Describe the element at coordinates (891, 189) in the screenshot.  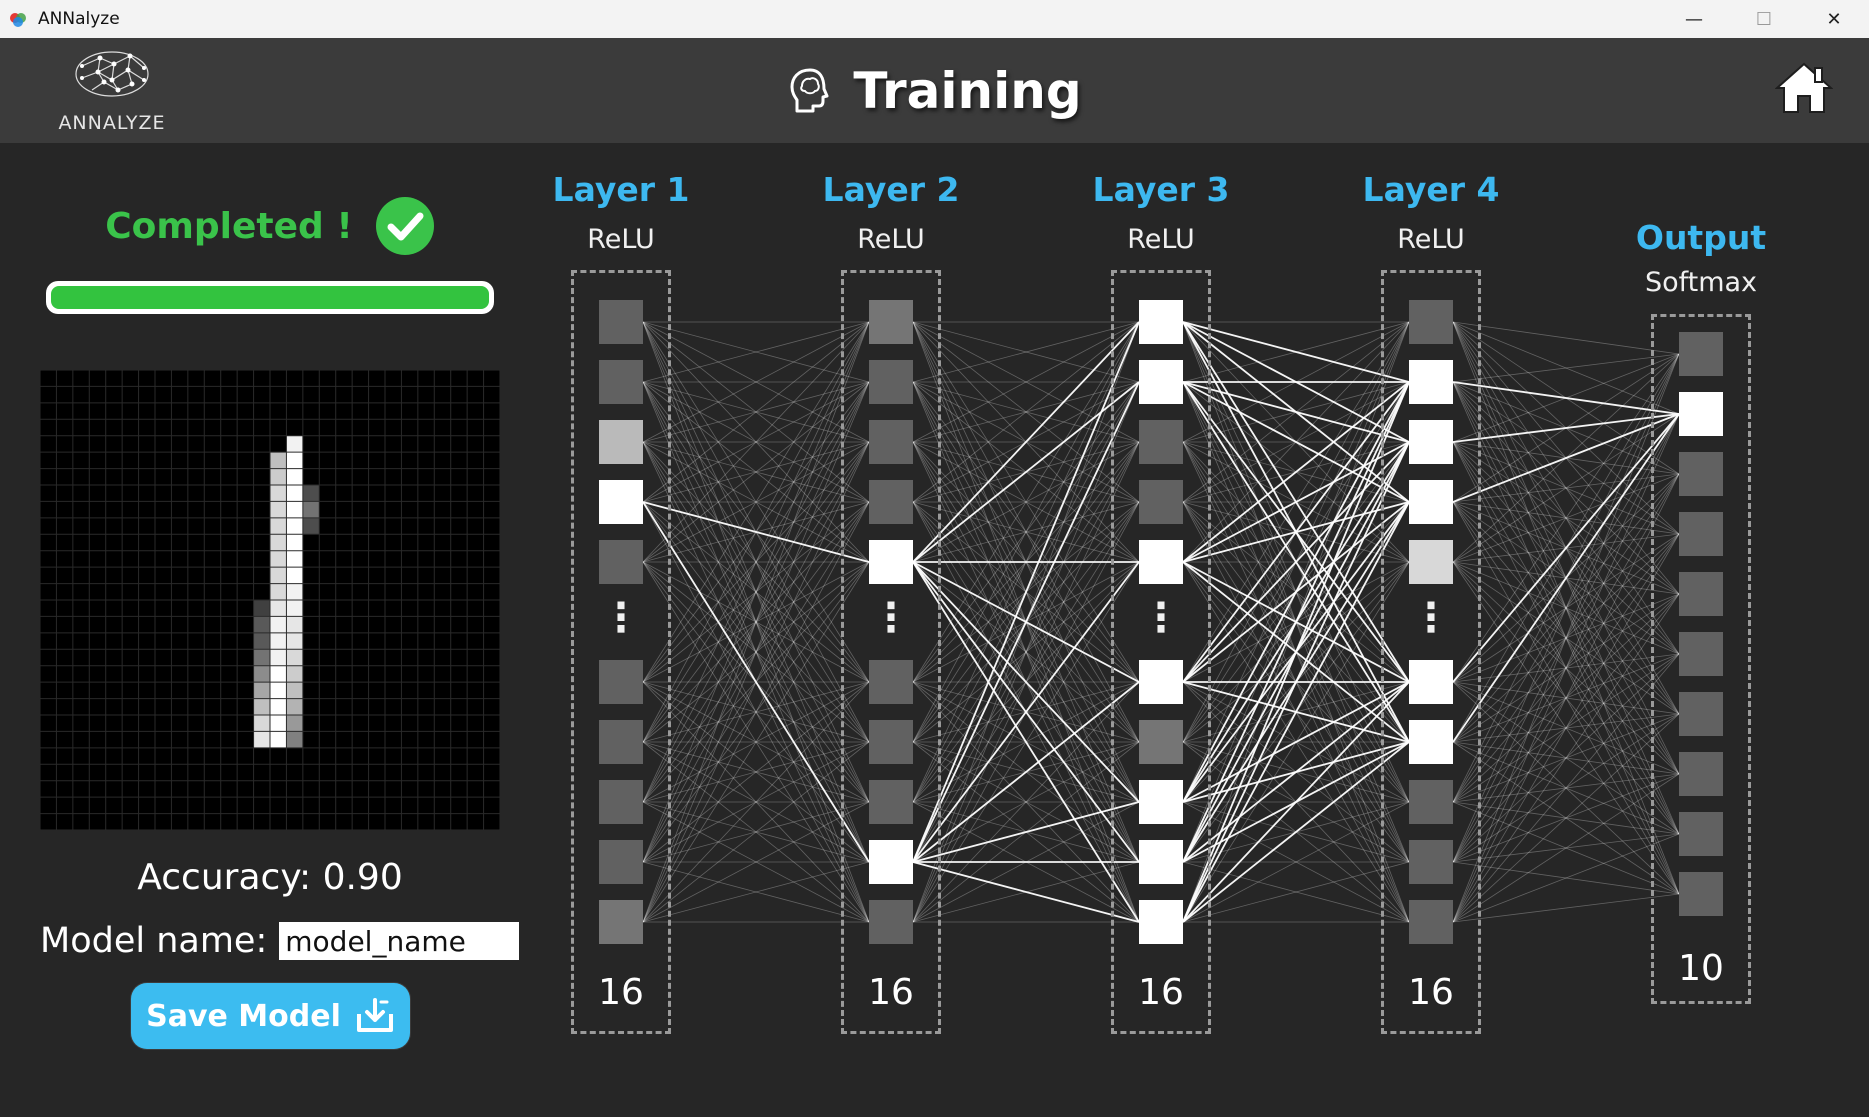
I see `layer-title: Layer 2` at that location.